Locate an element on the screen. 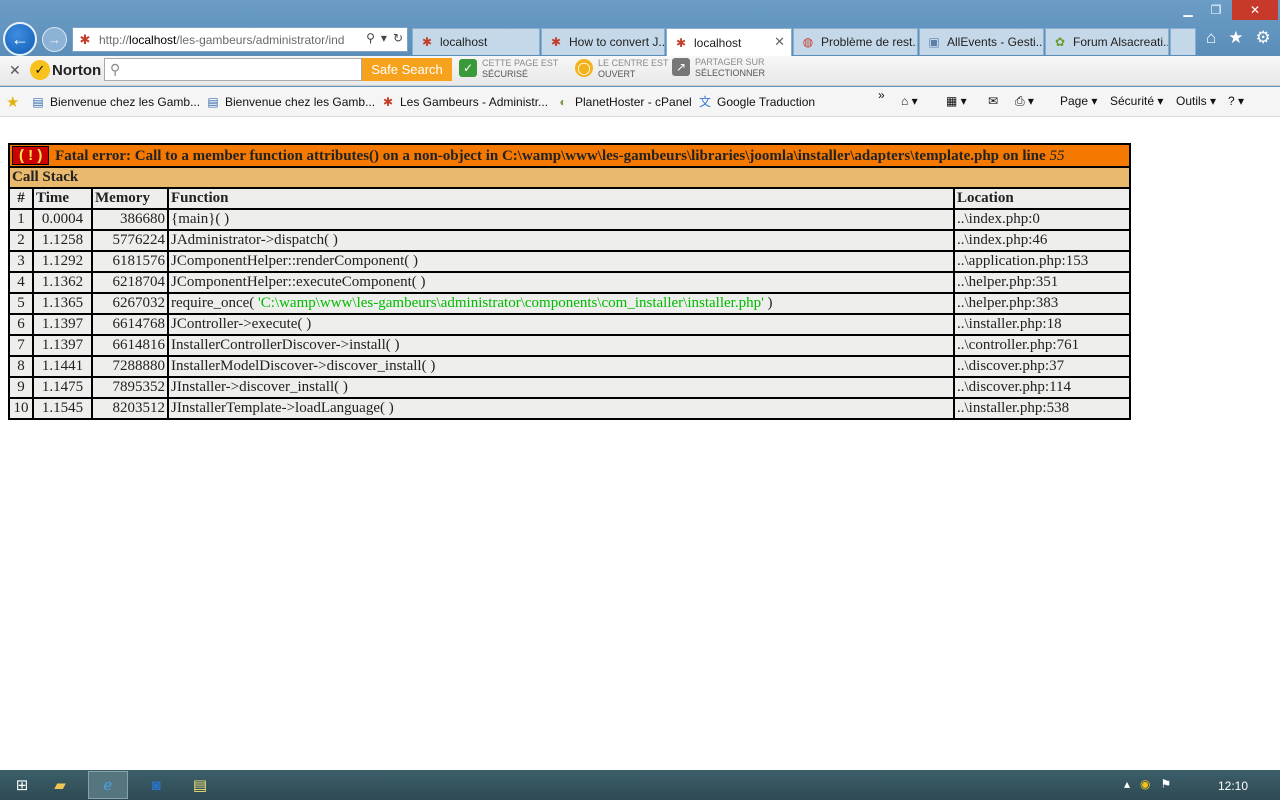 Image resolution: width=1280 pixels, height=800 pixels. taskbar-file-explorer: ▰ is located at coordinates (60, 785).